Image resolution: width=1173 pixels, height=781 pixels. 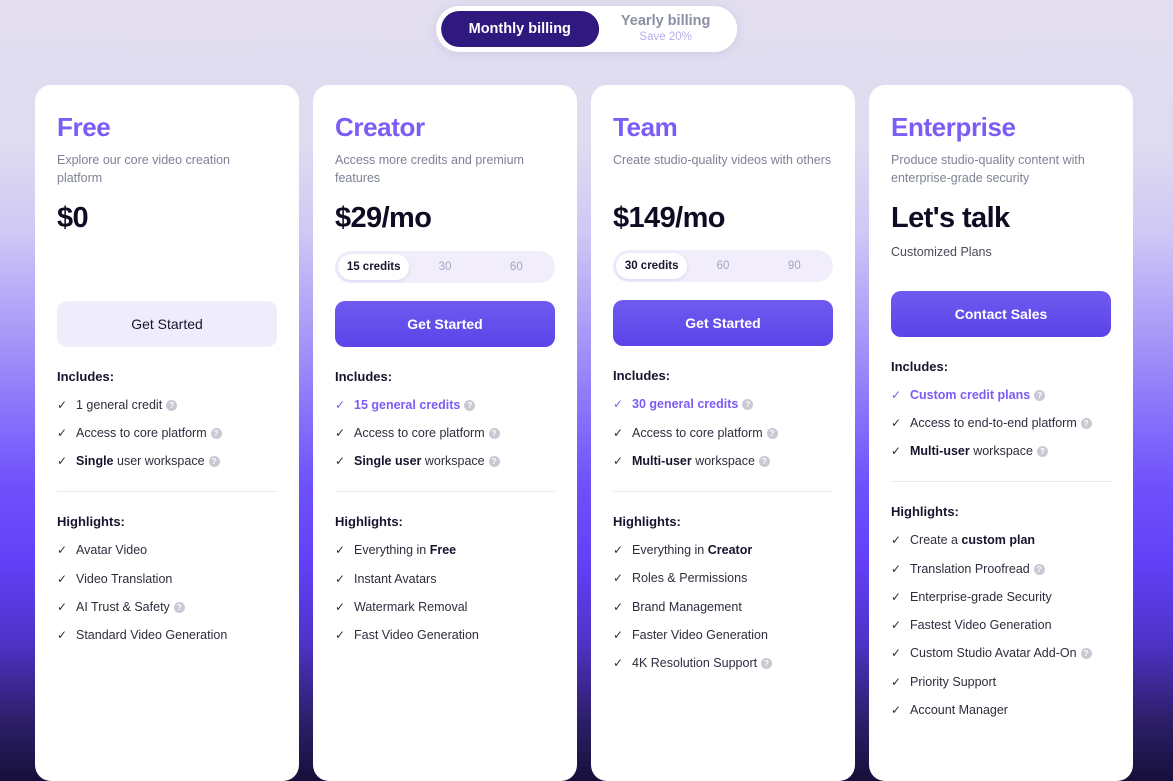 I want to click on plan-price-sublabel: Customized Plans, so click(x=941, y=251).